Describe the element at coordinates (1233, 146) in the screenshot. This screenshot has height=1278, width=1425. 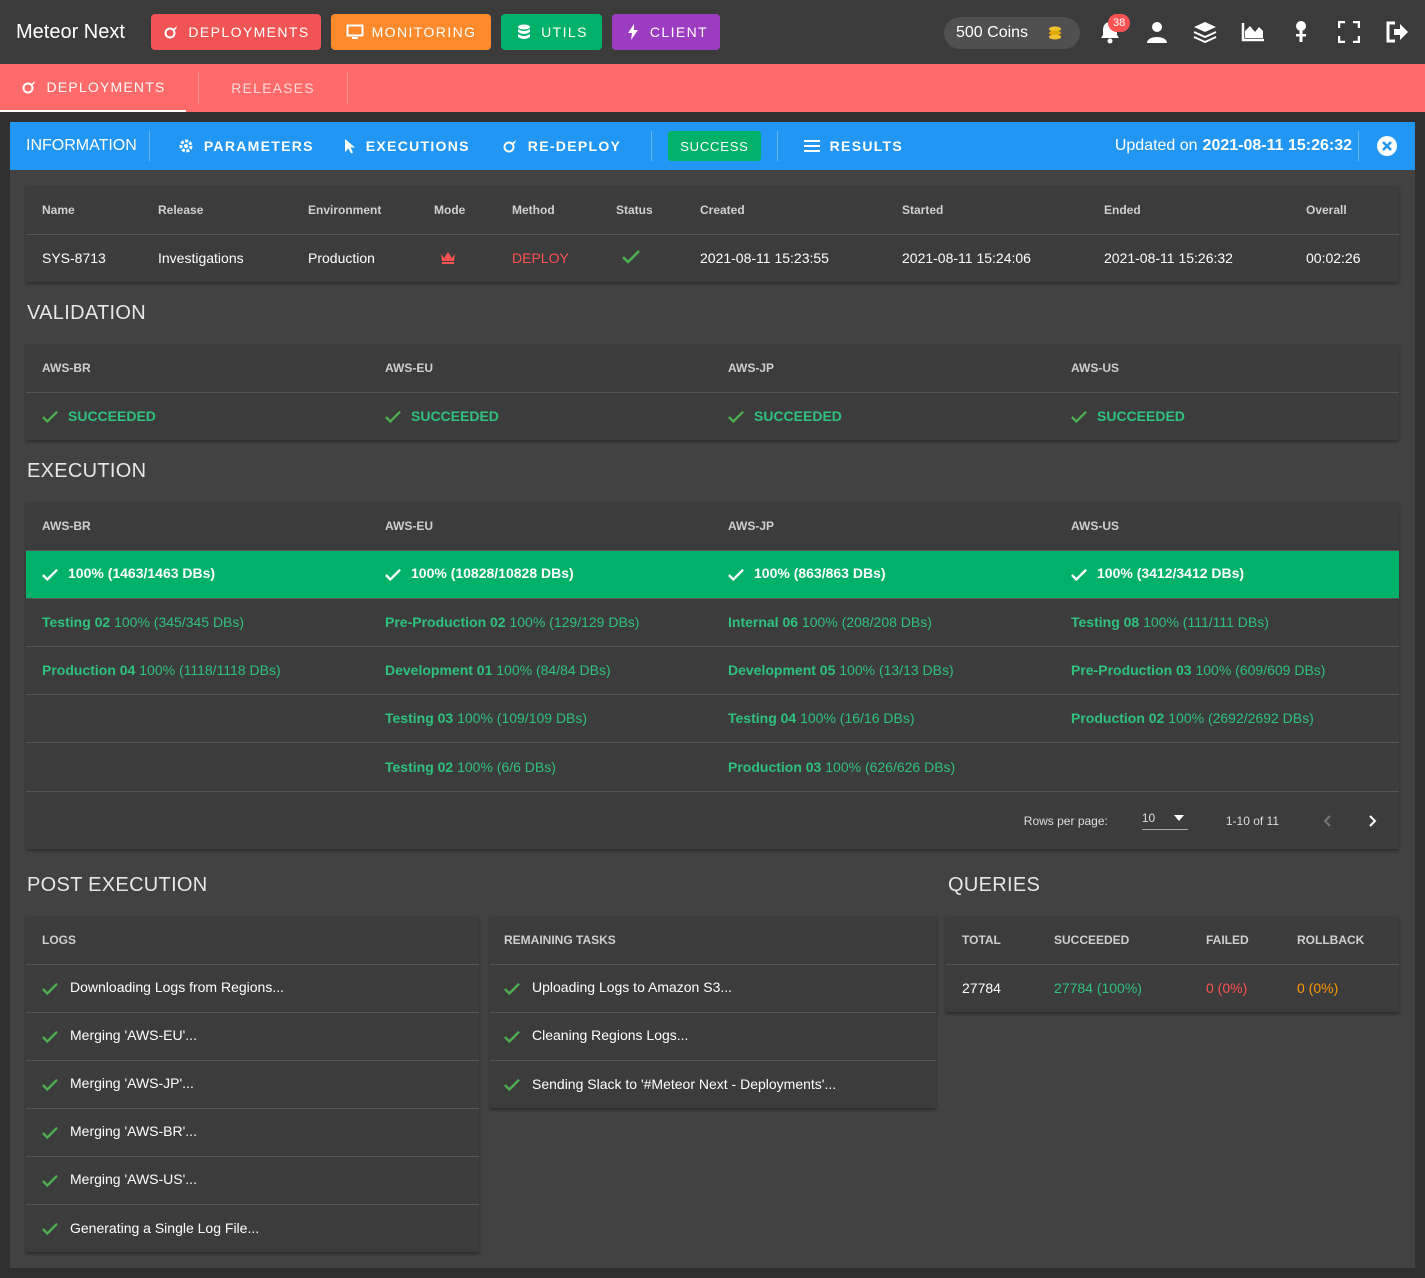
I see `updated-on: Updated on 2021-08-11 15:26:32` at that location.